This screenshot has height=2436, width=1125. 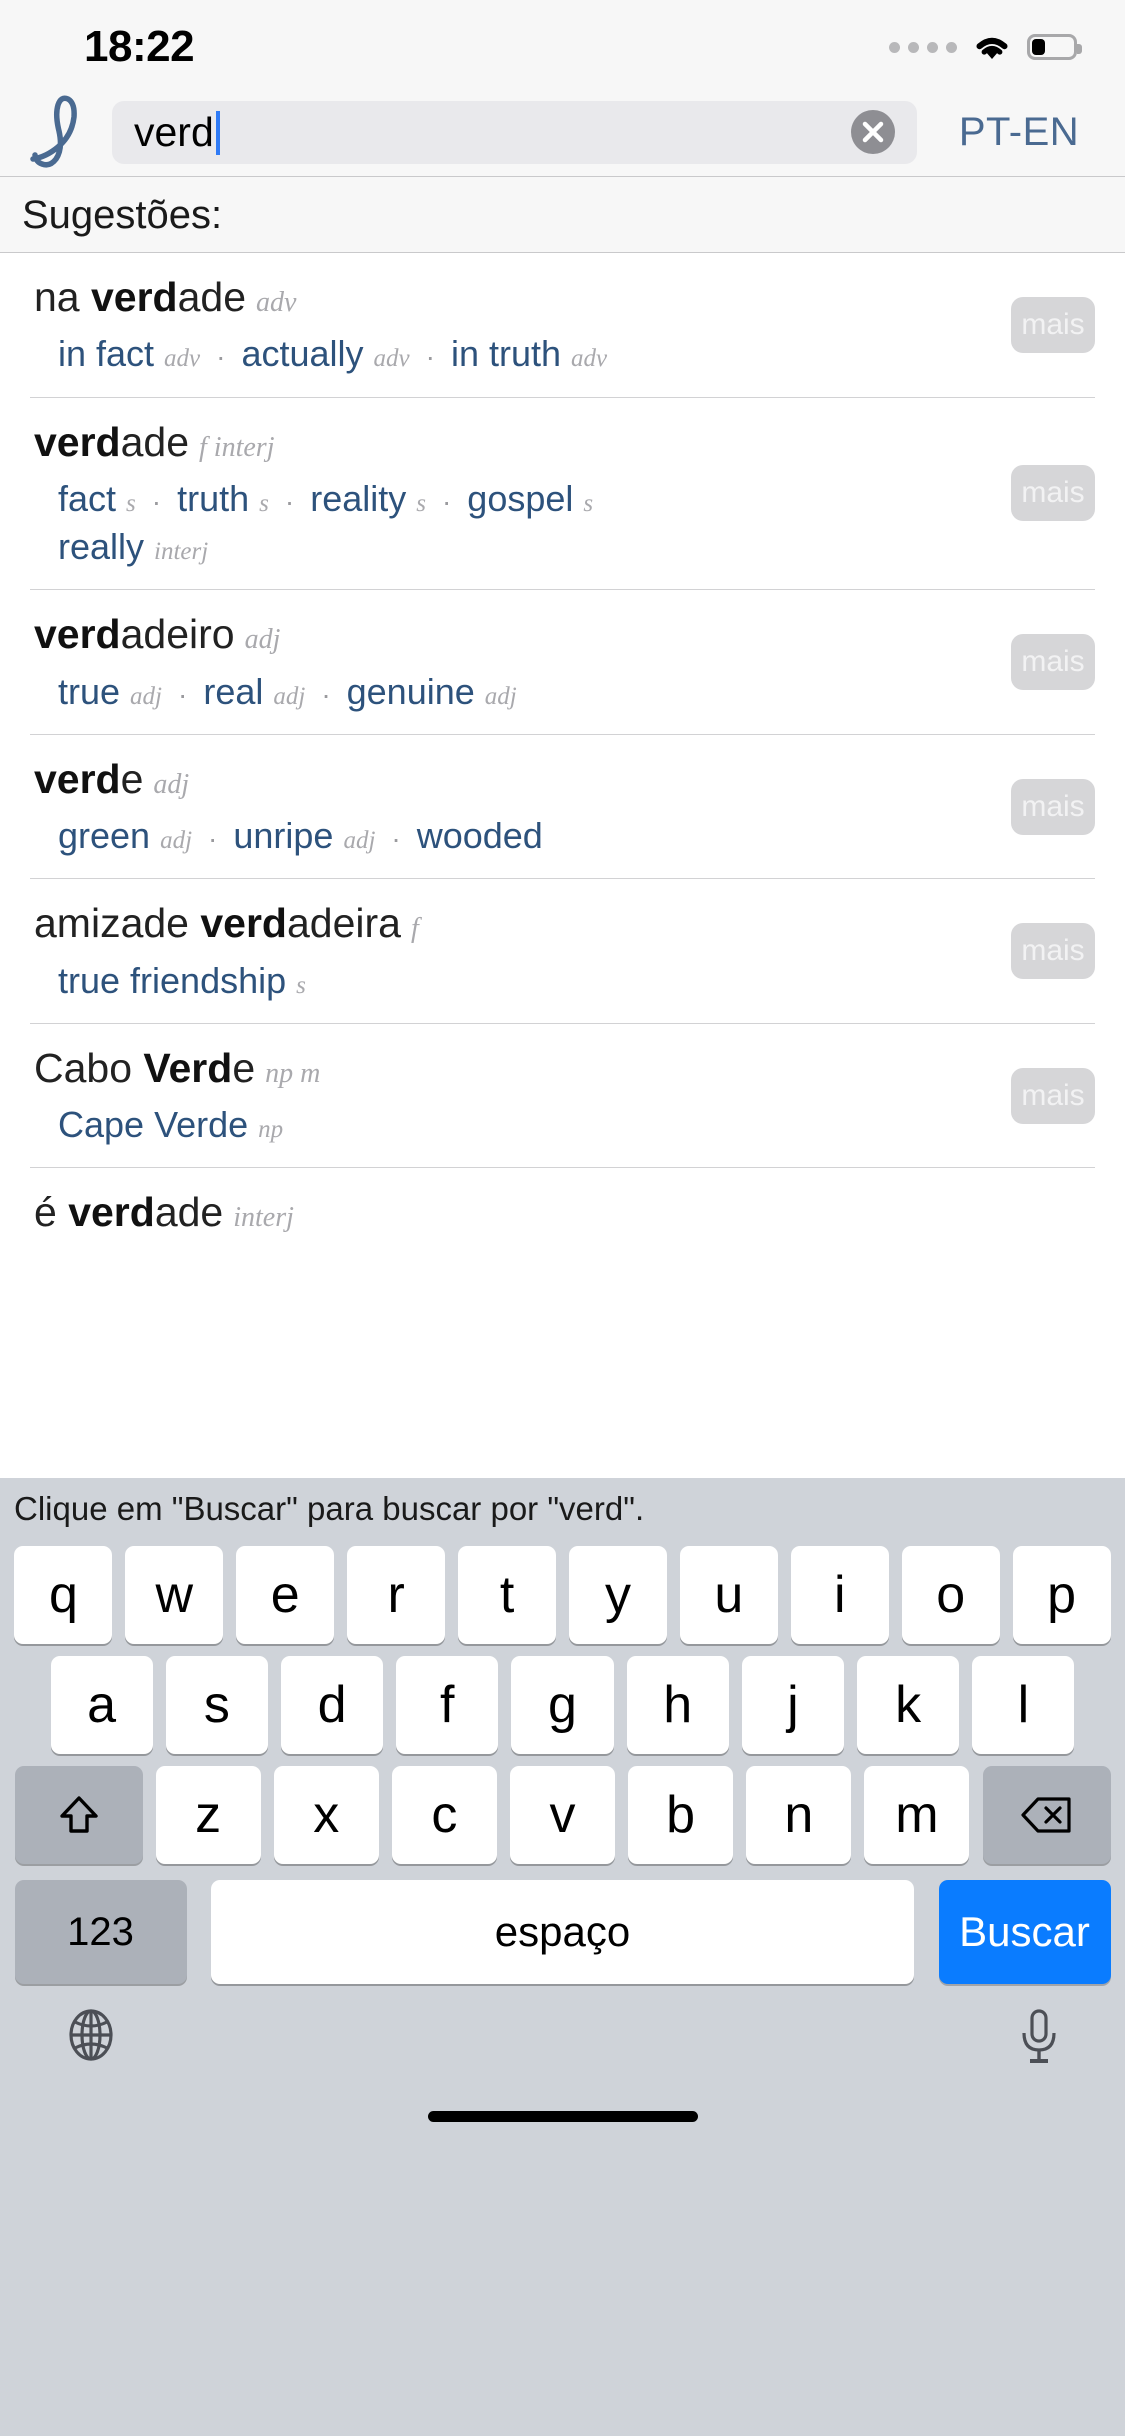 I want to click on status-bar-indicators, so click(x=985, y=47).